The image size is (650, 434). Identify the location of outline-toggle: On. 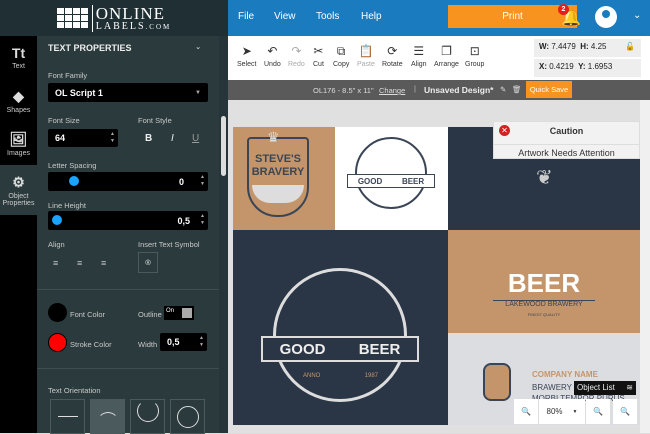
(179, 313).